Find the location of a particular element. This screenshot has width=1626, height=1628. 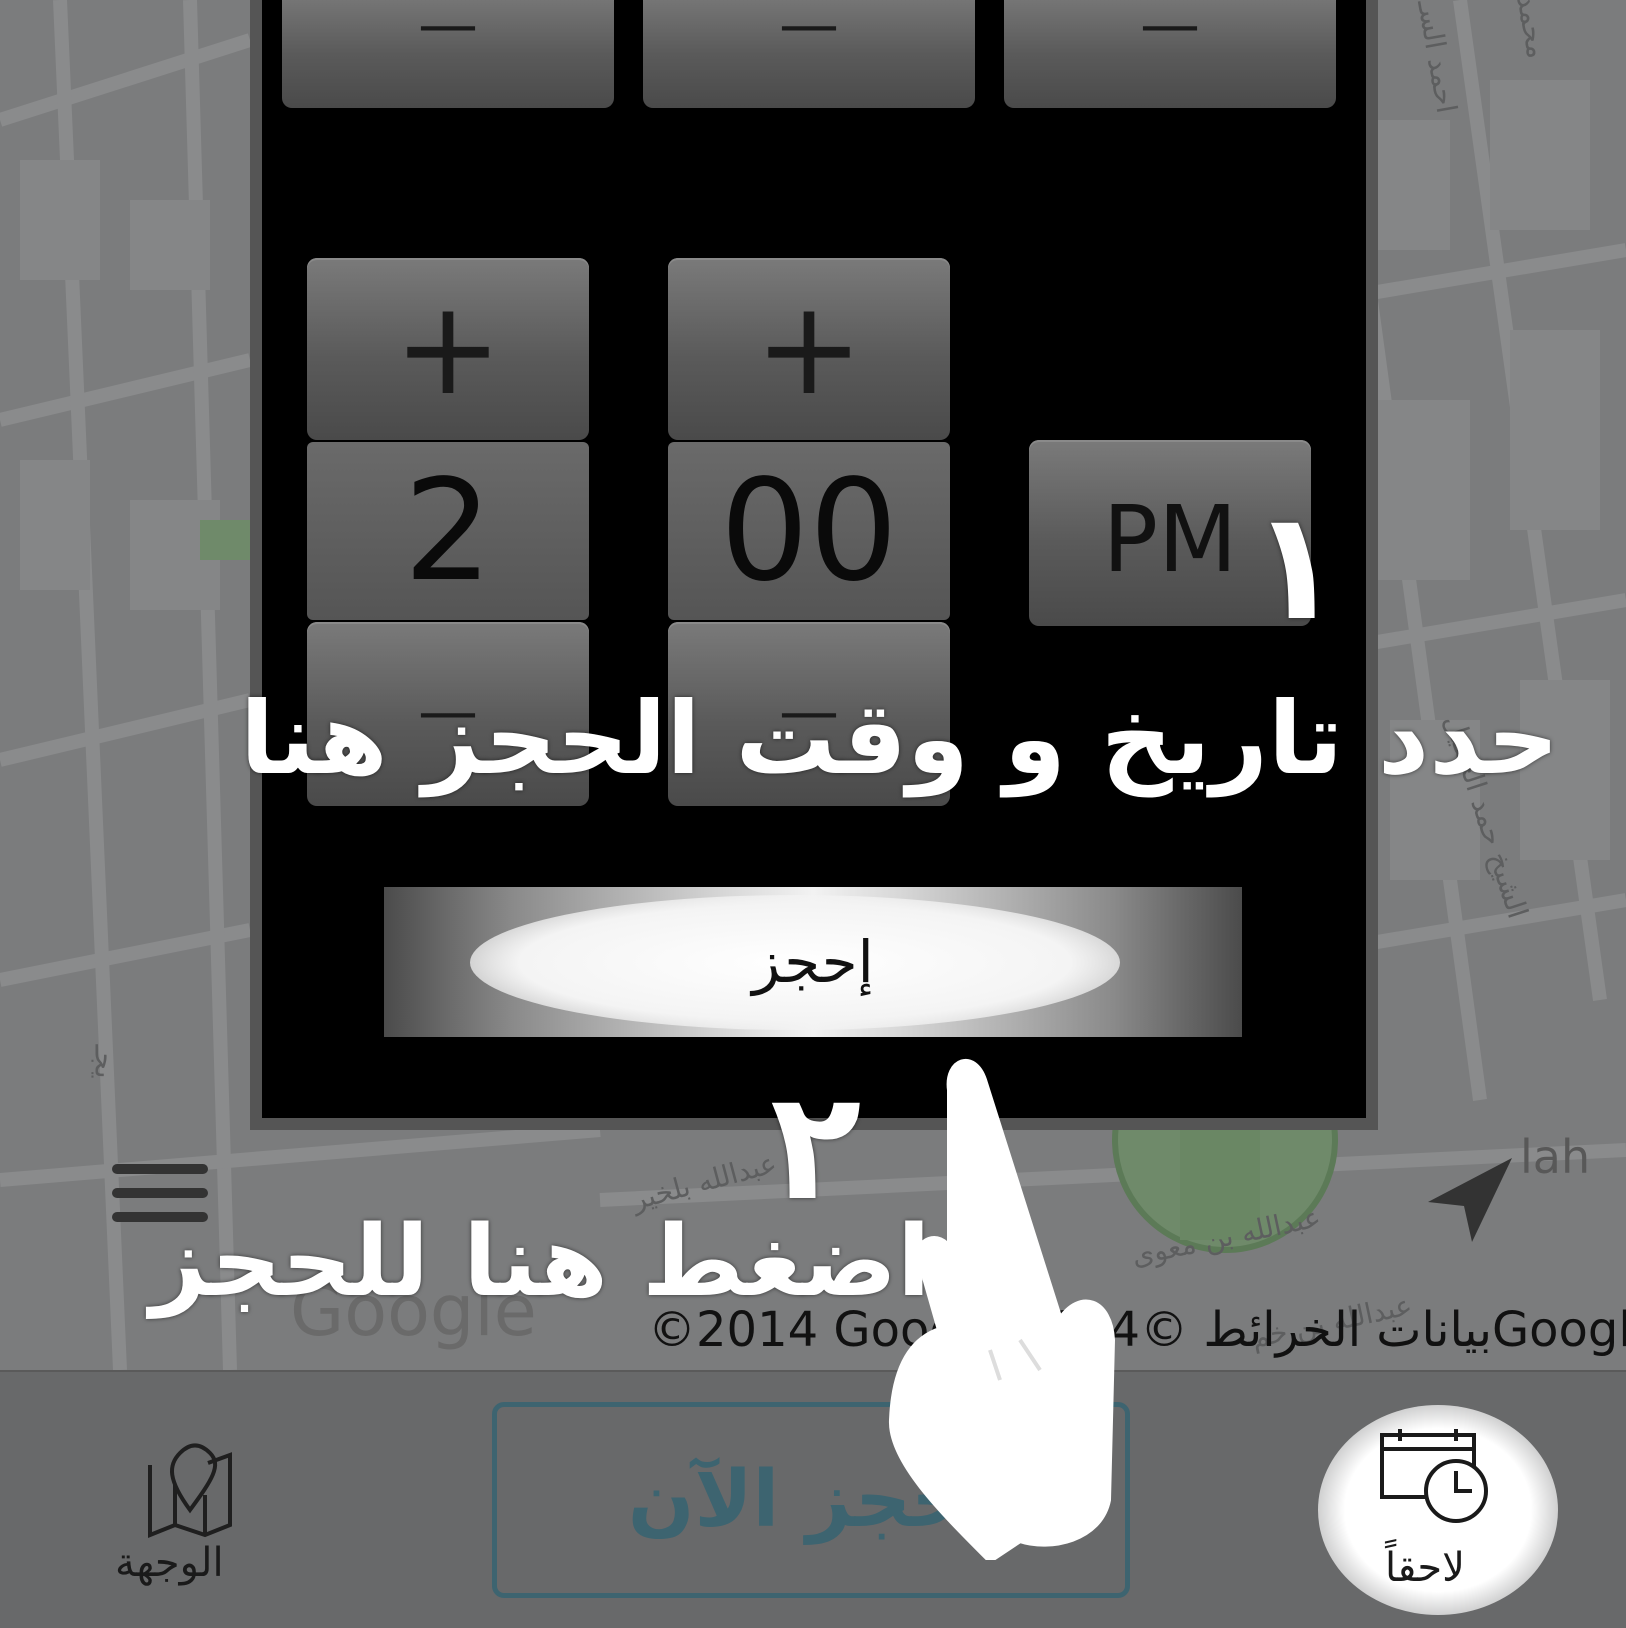

step1-number: ١ is located at coordinates (1296, 567).